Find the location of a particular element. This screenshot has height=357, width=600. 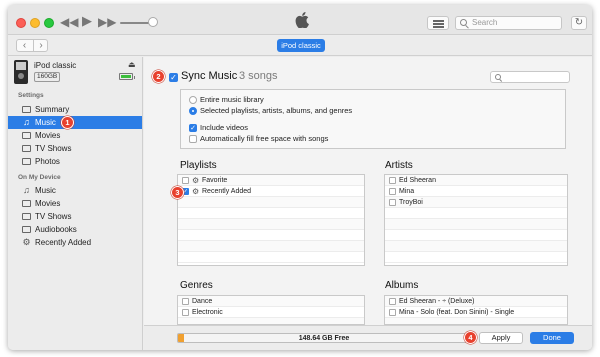

sidebar-item-device-tv-shows: TV Shows is located at coordinates (75, 216).